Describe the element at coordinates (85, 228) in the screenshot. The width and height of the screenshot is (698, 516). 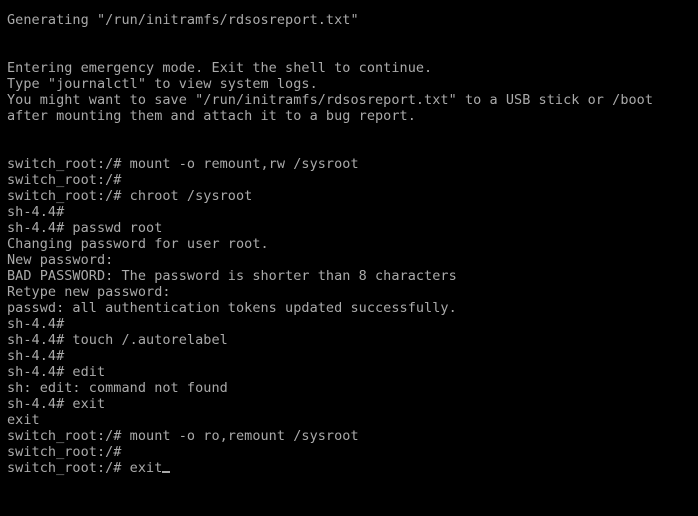
I see `terminal-line: sh-4.4# passwd root` at that location.